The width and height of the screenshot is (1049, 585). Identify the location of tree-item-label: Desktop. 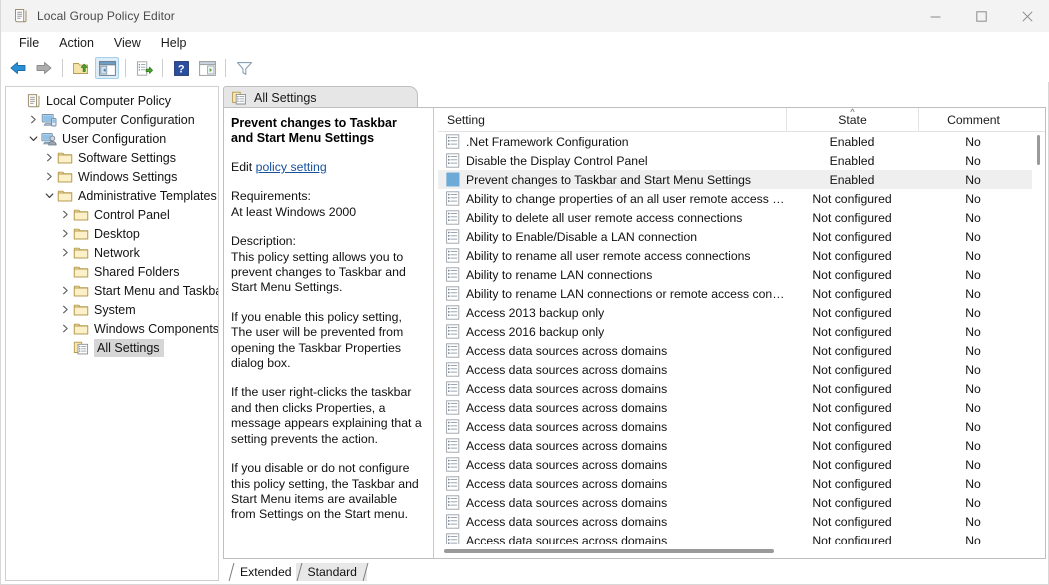
(117, 233).